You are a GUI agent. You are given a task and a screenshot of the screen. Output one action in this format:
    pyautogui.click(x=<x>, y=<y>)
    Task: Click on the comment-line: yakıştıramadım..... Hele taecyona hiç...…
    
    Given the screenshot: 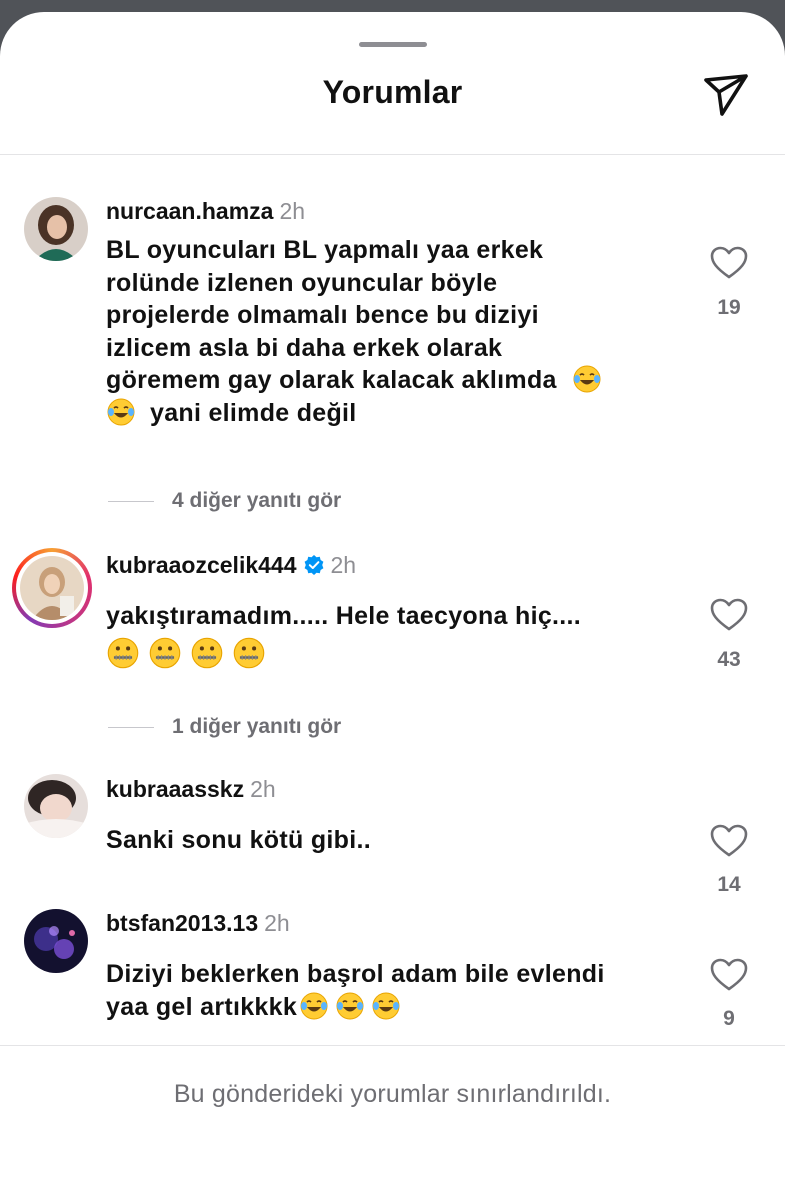 What is the action you would take?
    pyautogui.click(x=344, y=616)
    